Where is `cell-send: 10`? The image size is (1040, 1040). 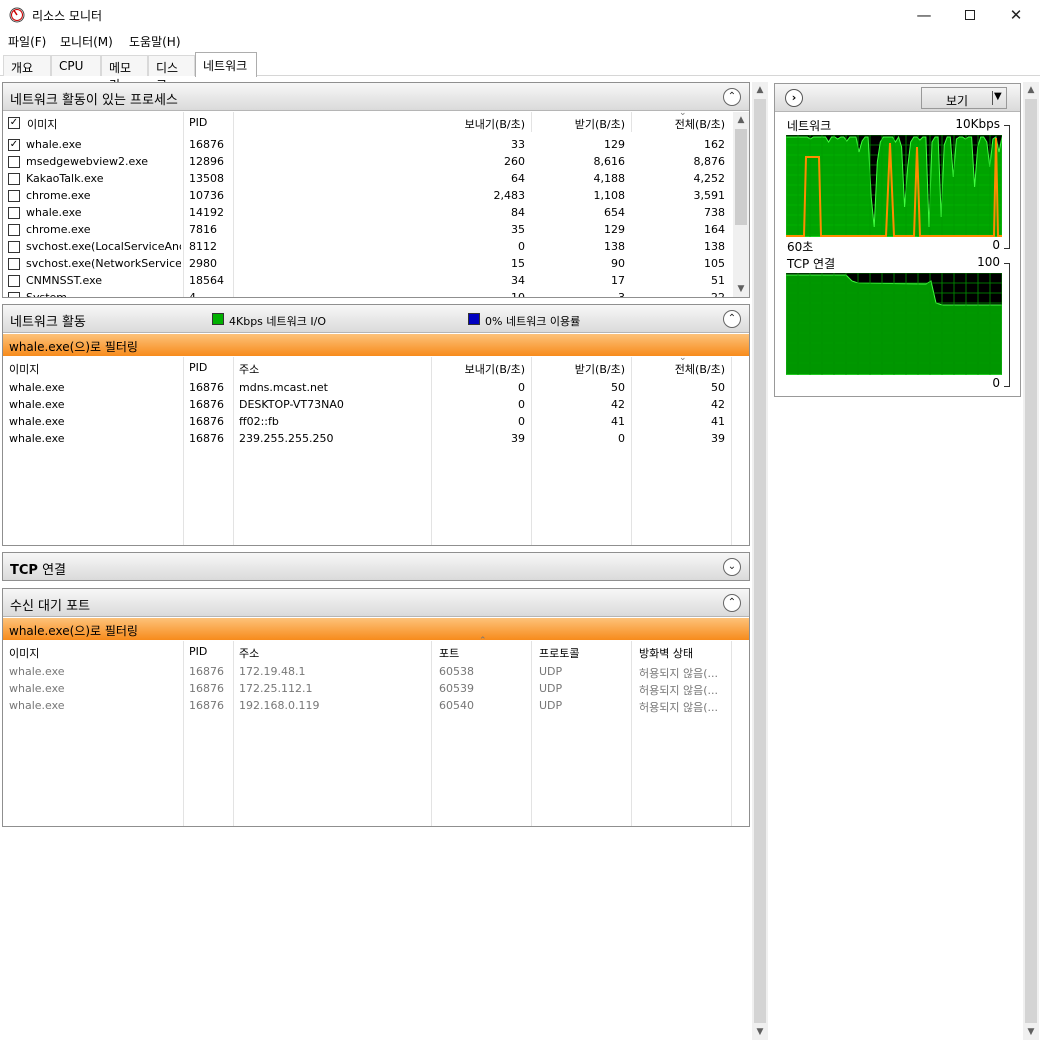 cell-send: 10 is located at coordinates (479, 294).